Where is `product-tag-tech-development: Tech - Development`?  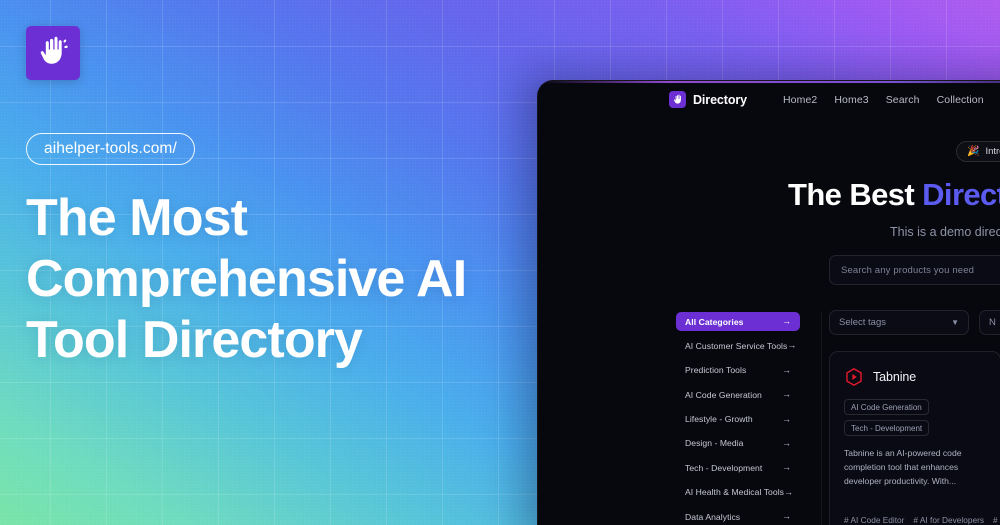 product-tag-tech-development: Tech - Development is located at coordinates (887, 428).